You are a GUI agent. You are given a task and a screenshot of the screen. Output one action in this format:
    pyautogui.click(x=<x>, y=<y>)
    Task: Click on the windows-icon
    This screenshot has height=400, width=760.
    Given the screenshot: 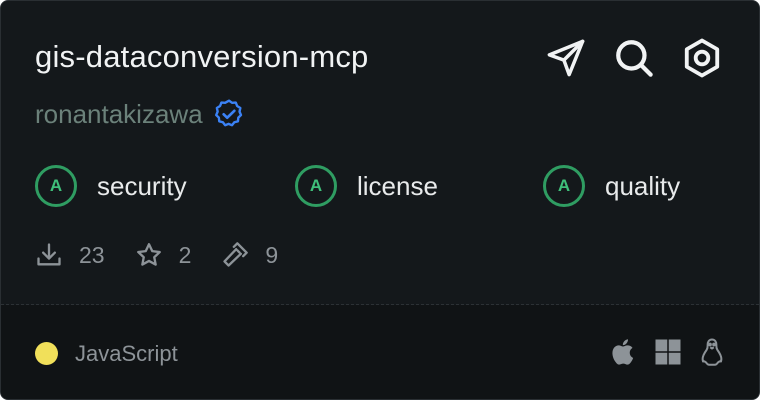 What is the action you would take?
    pyautogui.click(x=668, y=352)
    